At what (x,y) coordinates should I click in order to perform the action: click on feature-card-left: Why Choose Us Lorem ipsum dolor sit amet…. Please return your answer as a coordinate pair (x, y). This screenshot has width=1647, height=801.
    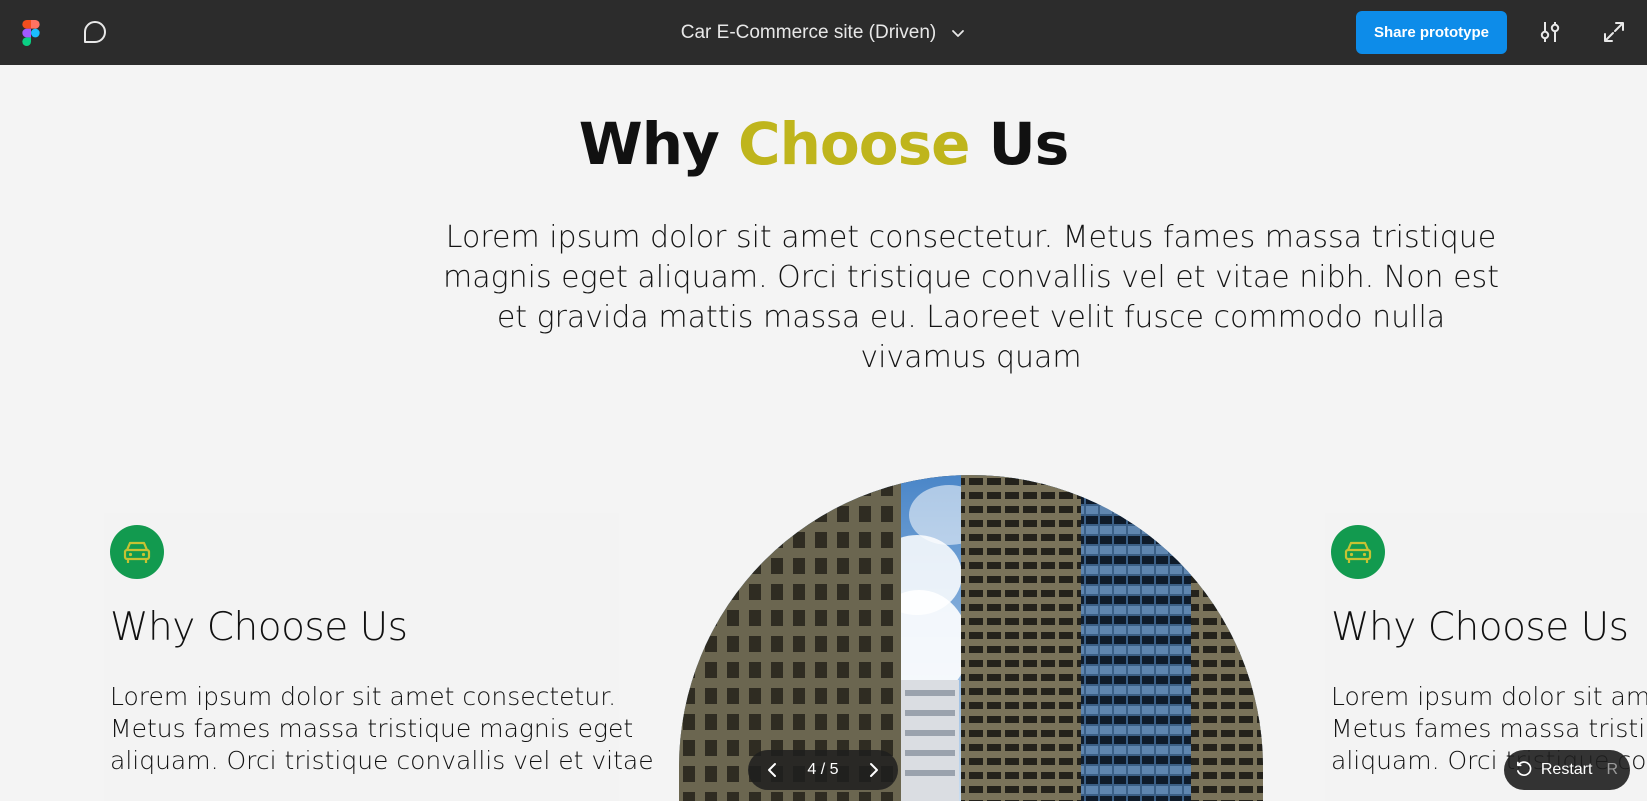
    Looking at the image, I should click on (379, 657).